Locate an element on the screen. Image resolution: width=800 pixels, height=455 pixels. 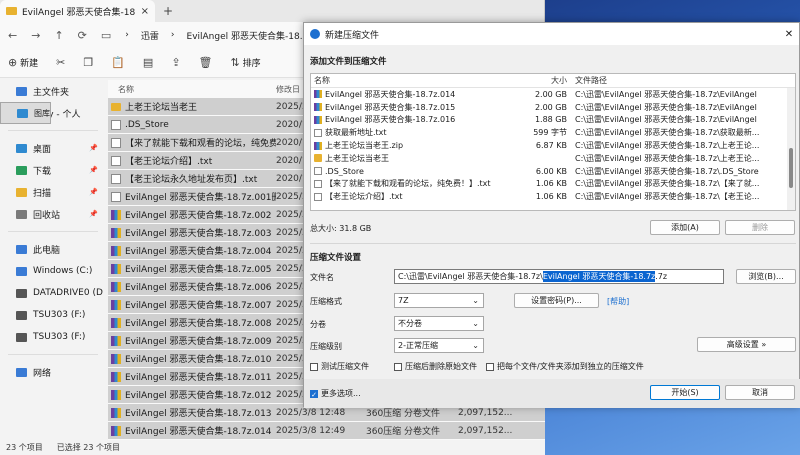
archive-item-path: C:\迅雷\EvilAngel 邪恶天使合集-18.7z\.DS_Store is located at coordinates (667, 171).